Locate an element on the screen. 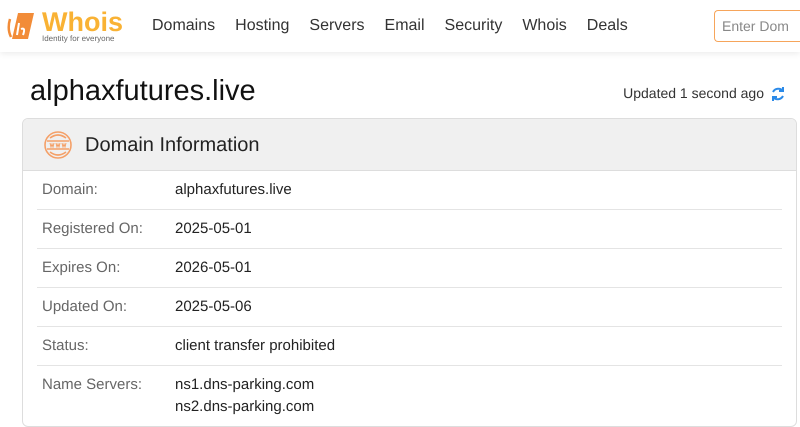 Image resolution: width=800 pixels, height=427 pixels. field-value: 2025-05-06 is located at coordinates (213, 307).